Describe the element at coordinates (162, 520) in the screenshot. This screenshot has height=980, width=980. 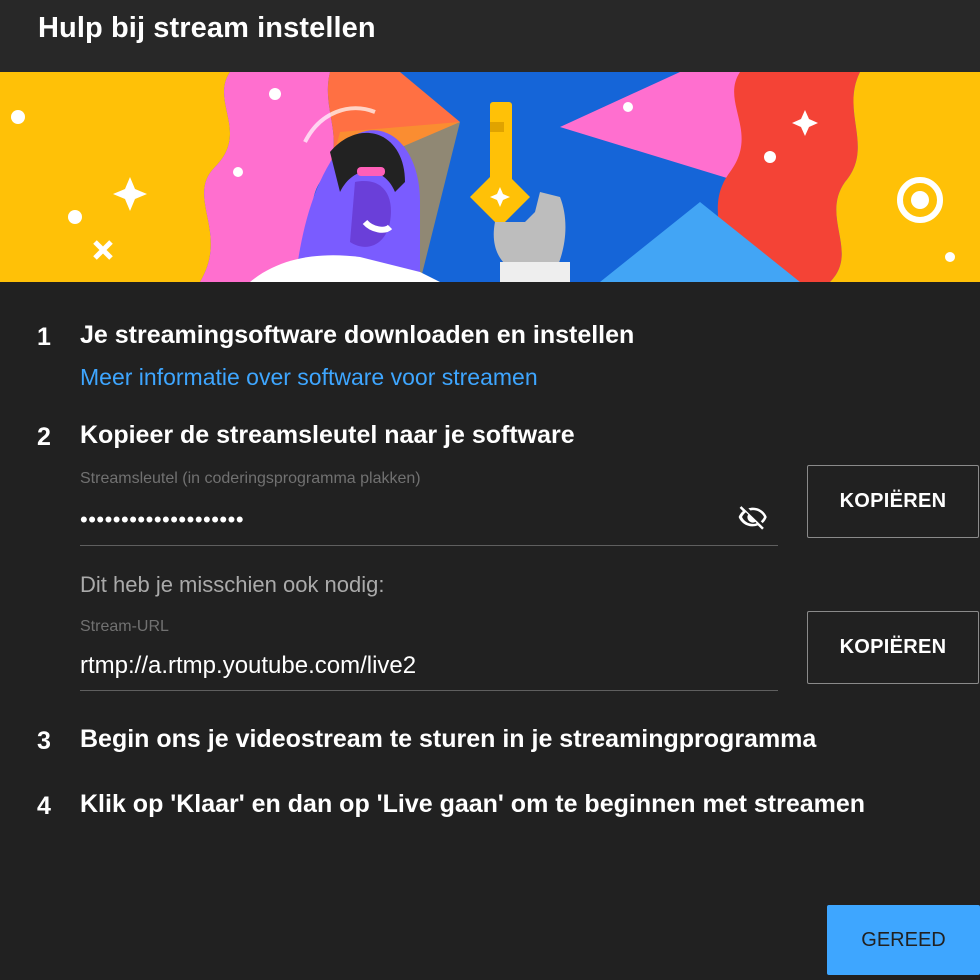
I see `stream-key-field: ••••••••••••••••••••` at that location.